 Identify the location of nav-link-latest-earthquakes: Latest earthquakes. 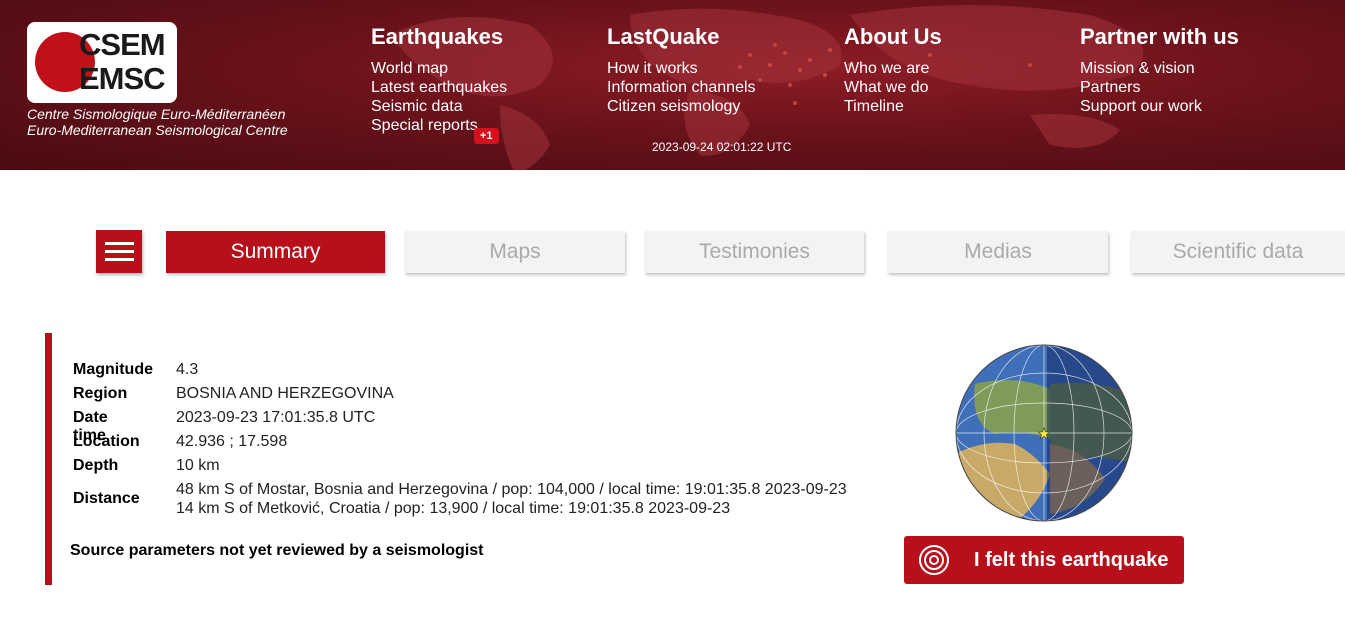
(439, 87).